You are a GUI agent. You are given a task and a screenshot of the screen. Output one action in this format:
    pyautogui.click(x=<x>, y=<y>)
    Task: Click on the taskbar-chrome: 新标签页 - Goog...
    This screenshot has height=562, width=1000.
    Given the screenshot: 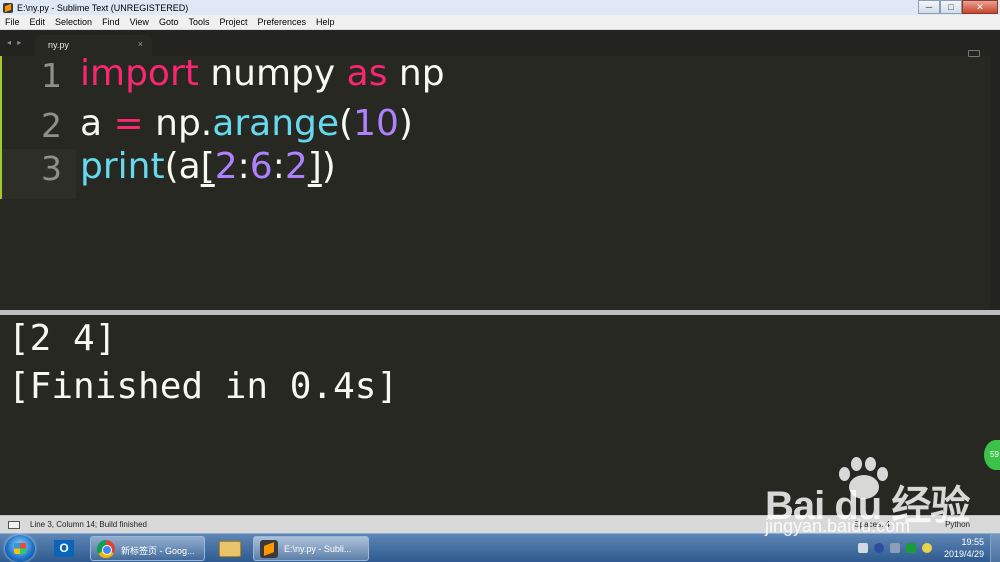 What is the action you would take?
    pyautogui.click(x=147, y=548)
    